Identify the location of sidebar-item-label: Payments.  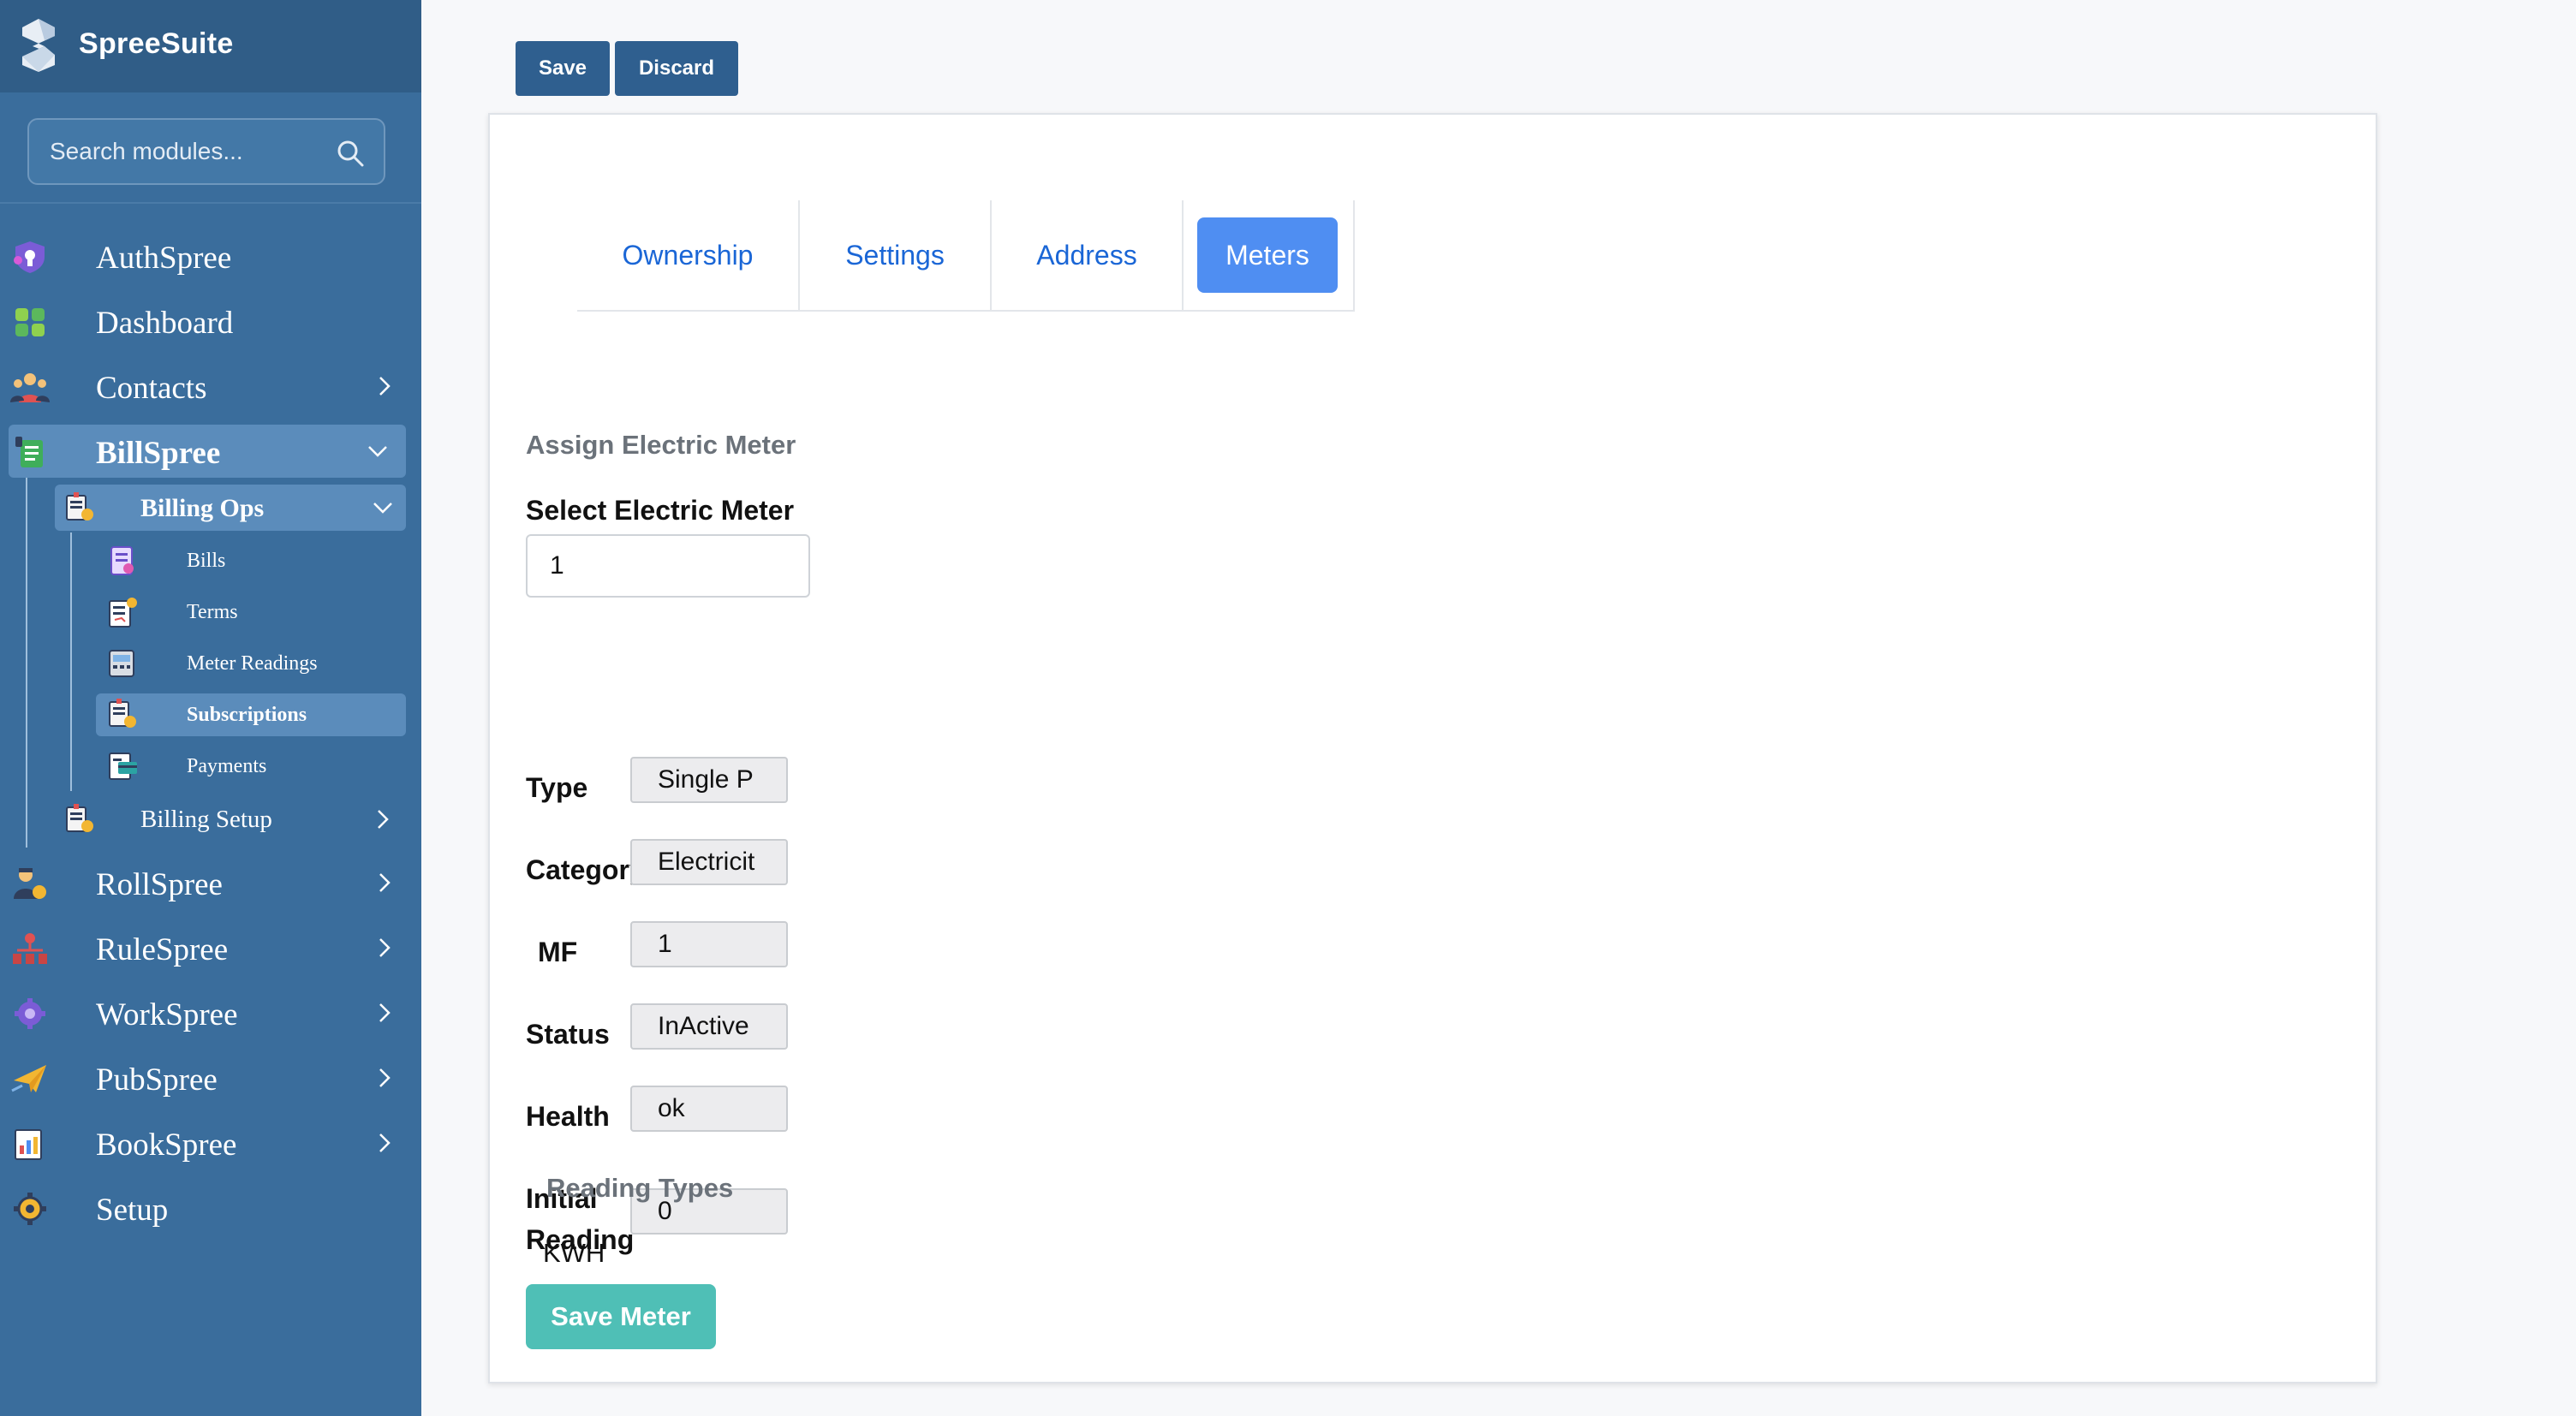
(227, 766).